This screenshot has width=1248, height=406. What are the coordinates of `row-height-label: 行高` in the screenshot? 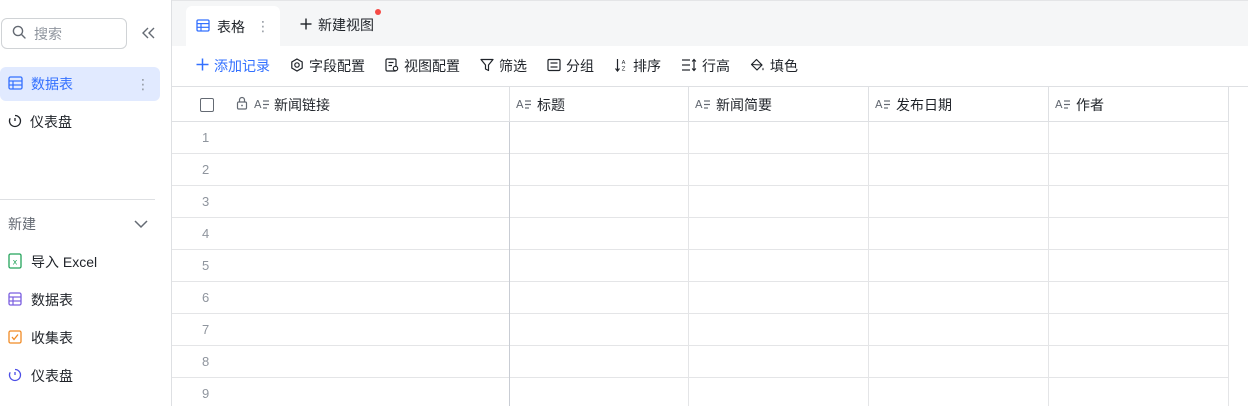 It's located at (716, 66).